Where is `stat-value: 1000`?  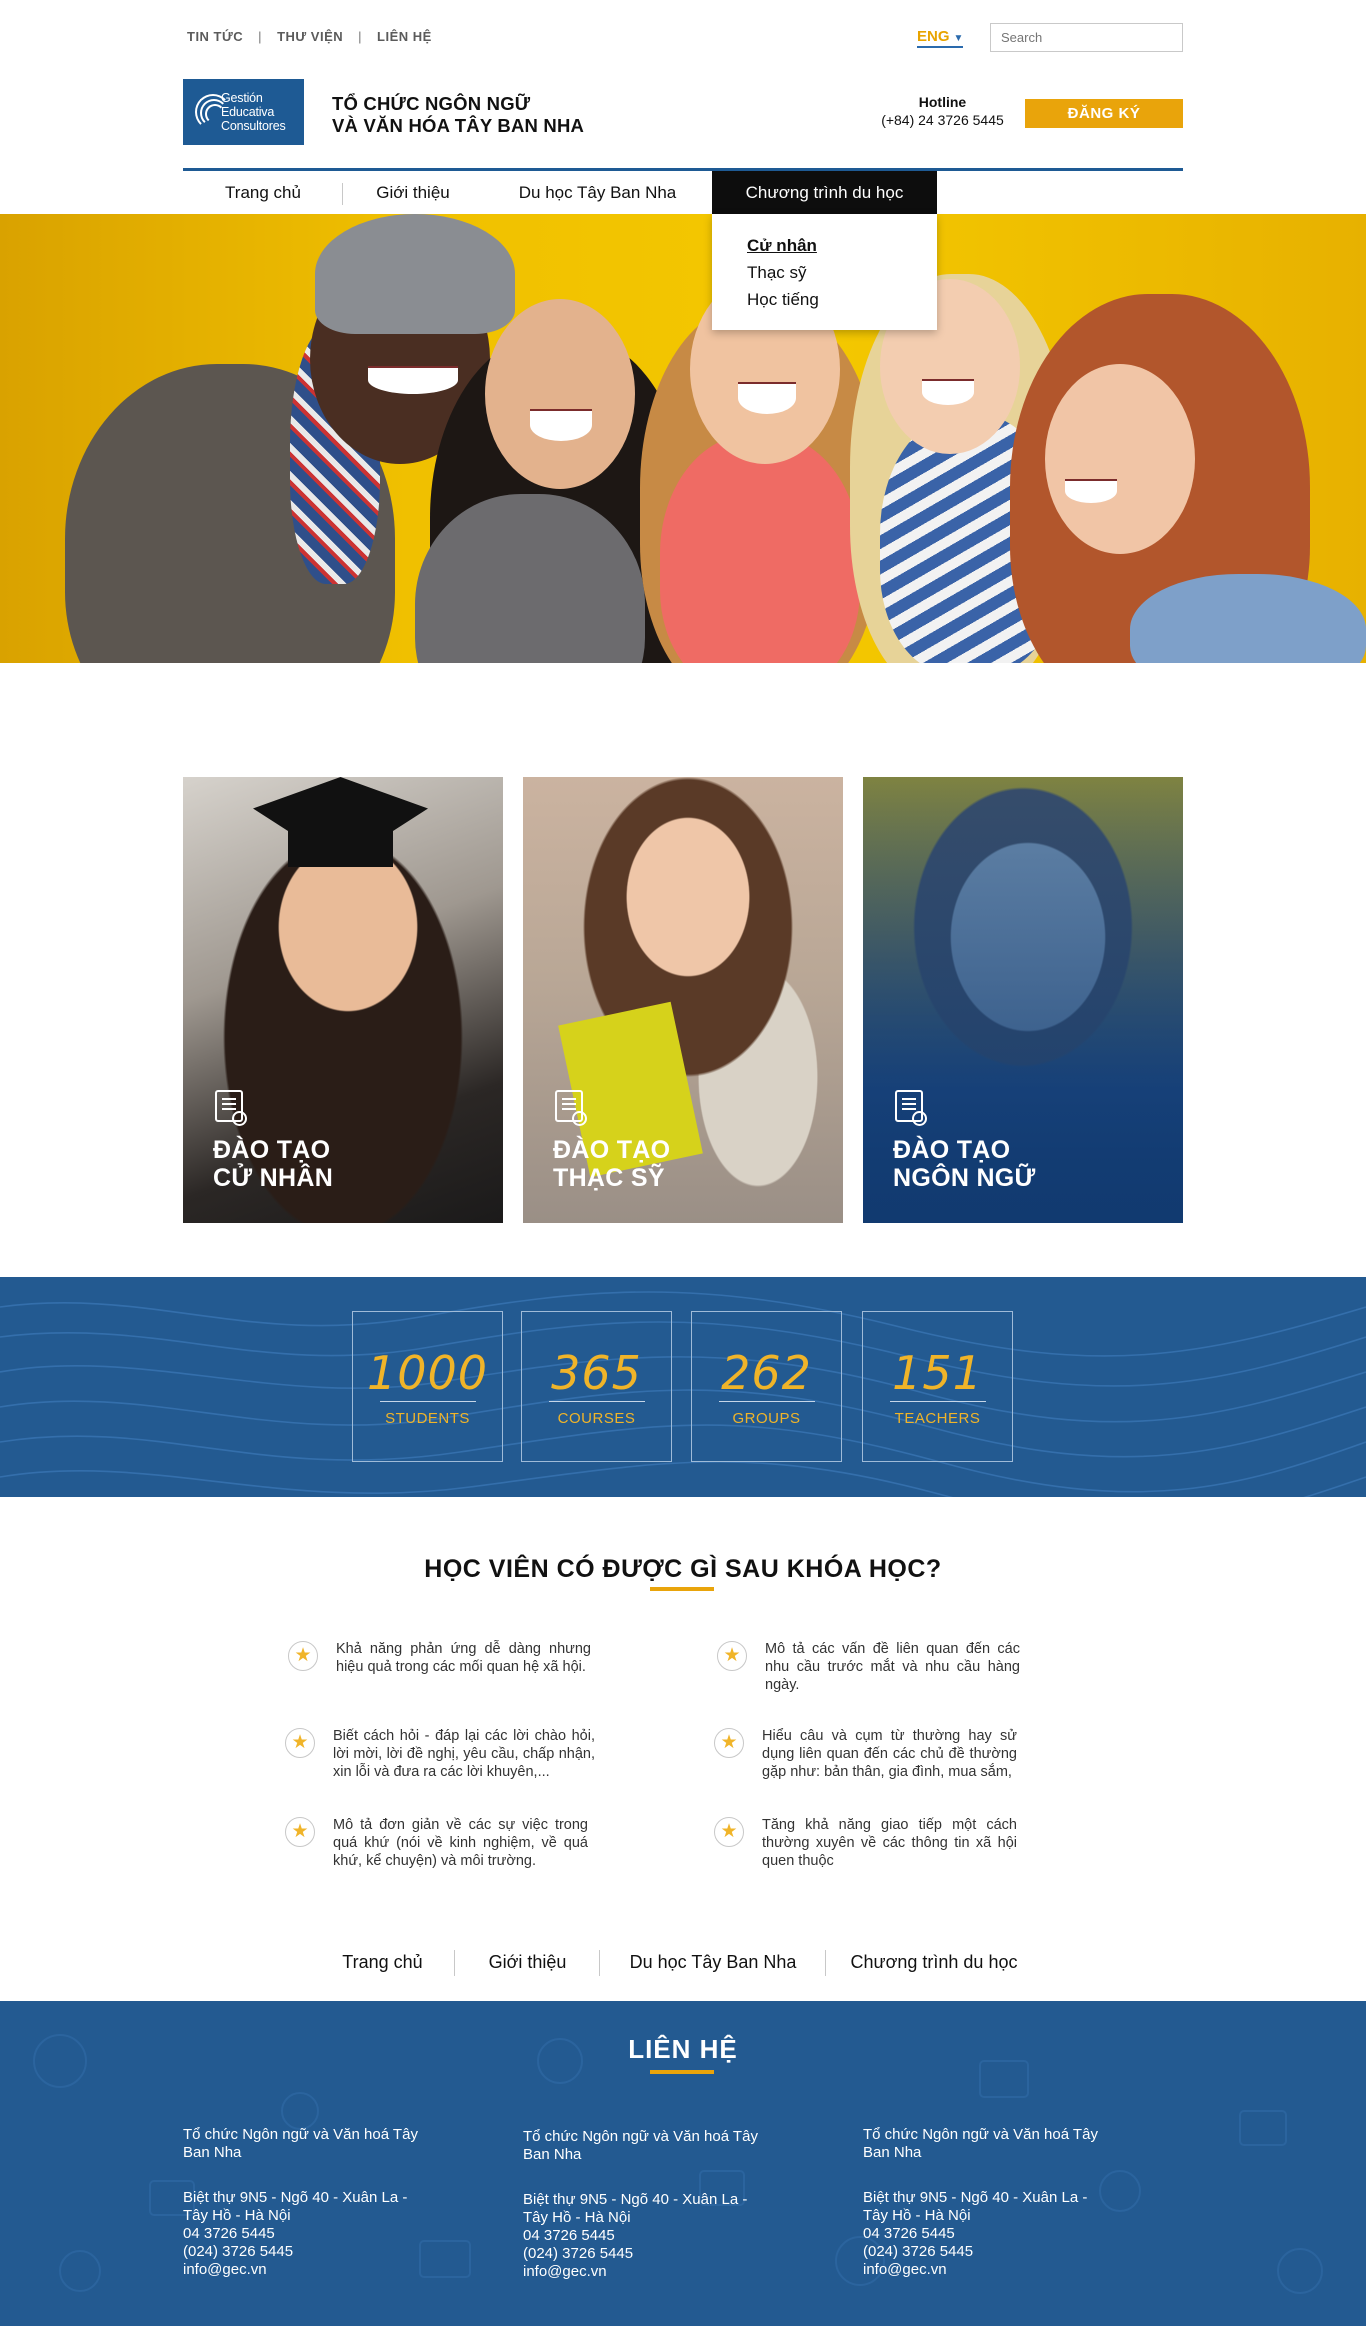 stat-value: 1000 is located at coordinates (427, 1373).